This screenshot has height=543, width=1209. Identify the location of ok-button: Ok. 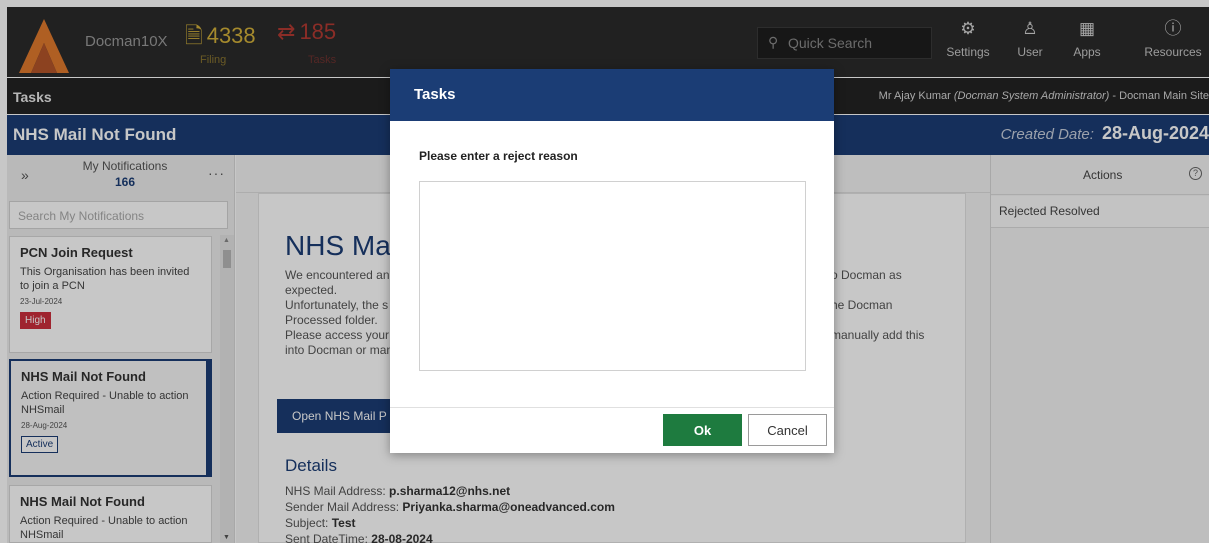
(702, 430).